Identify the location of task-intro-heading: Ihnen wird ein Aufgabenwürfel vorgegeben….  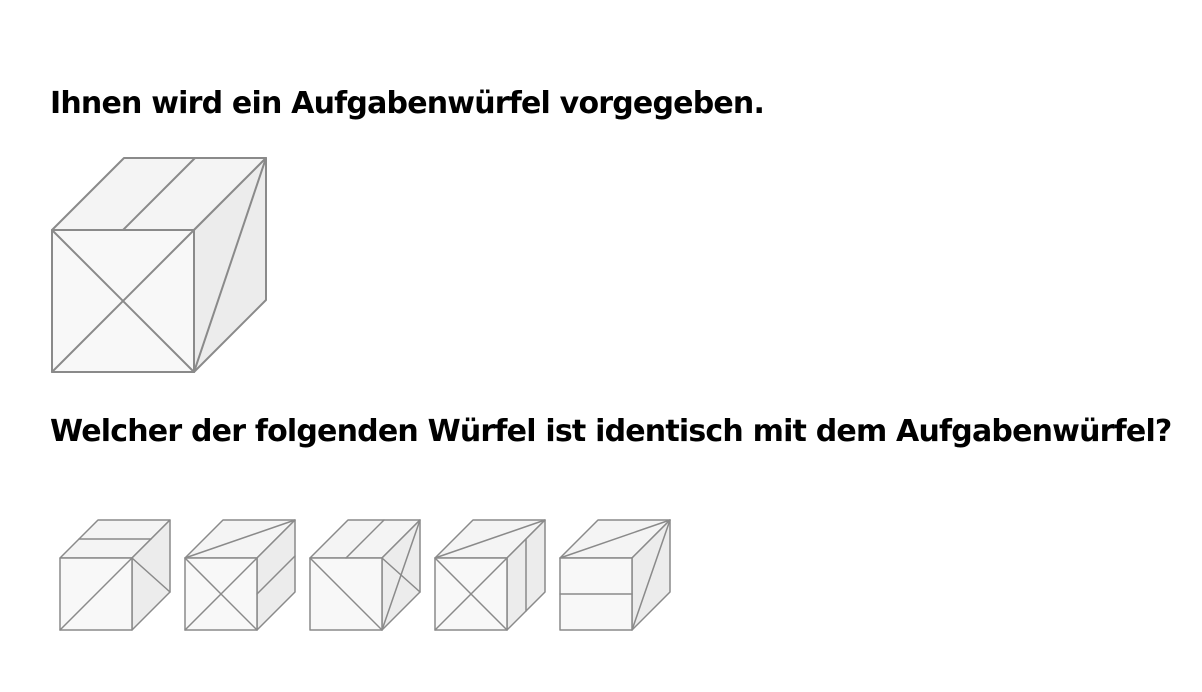
(407, 103).